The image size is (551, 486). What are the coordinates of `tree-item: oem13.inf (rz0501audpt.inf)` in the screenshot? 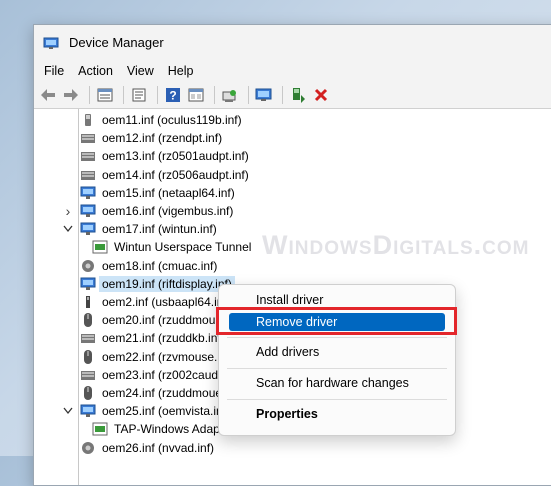 It's located at (155, 156).